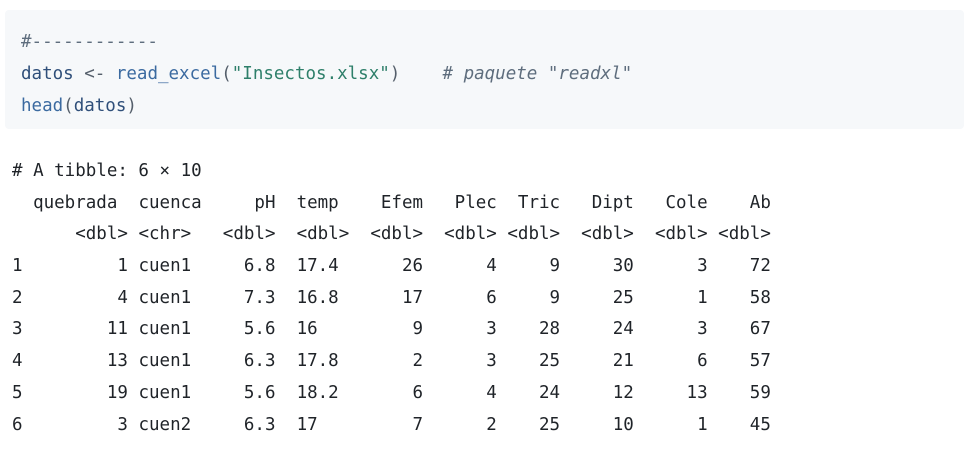 The width and height of the screenshot is (973, 451). Describe the element at coordinates (475, 202) in the screenshot. I see `column-header-plec: Plec` at that location.